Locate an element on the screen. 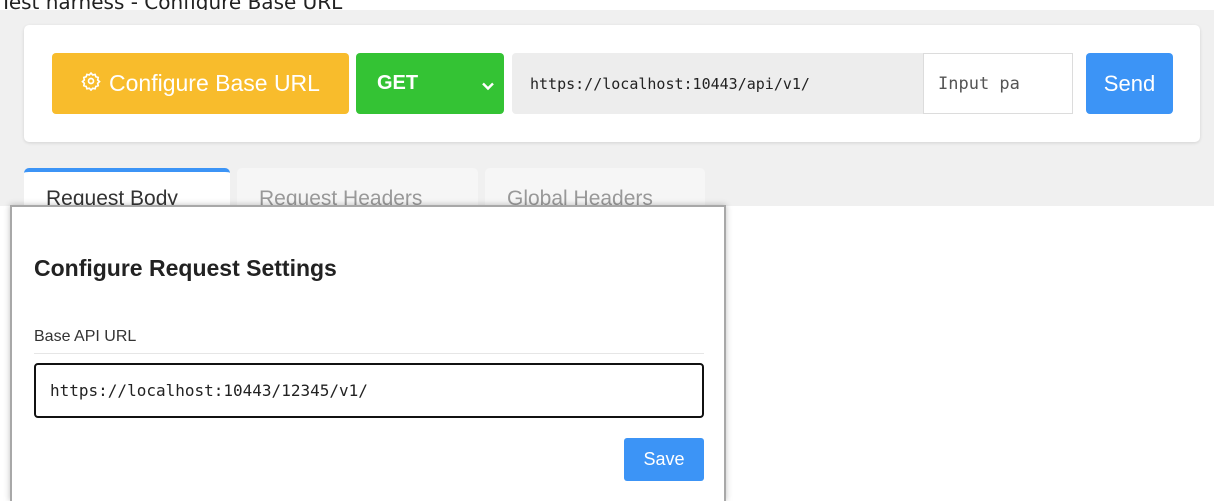 The height and width of the screenshot is (501, 1214). path-input: Input pa is located at coordinates (998, 83).